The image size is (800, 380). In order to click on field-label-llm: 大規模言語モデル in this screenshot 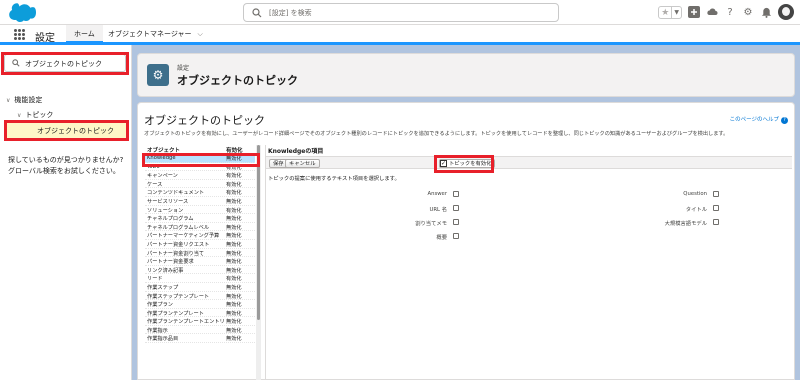, I will do `click(685, 224)`.